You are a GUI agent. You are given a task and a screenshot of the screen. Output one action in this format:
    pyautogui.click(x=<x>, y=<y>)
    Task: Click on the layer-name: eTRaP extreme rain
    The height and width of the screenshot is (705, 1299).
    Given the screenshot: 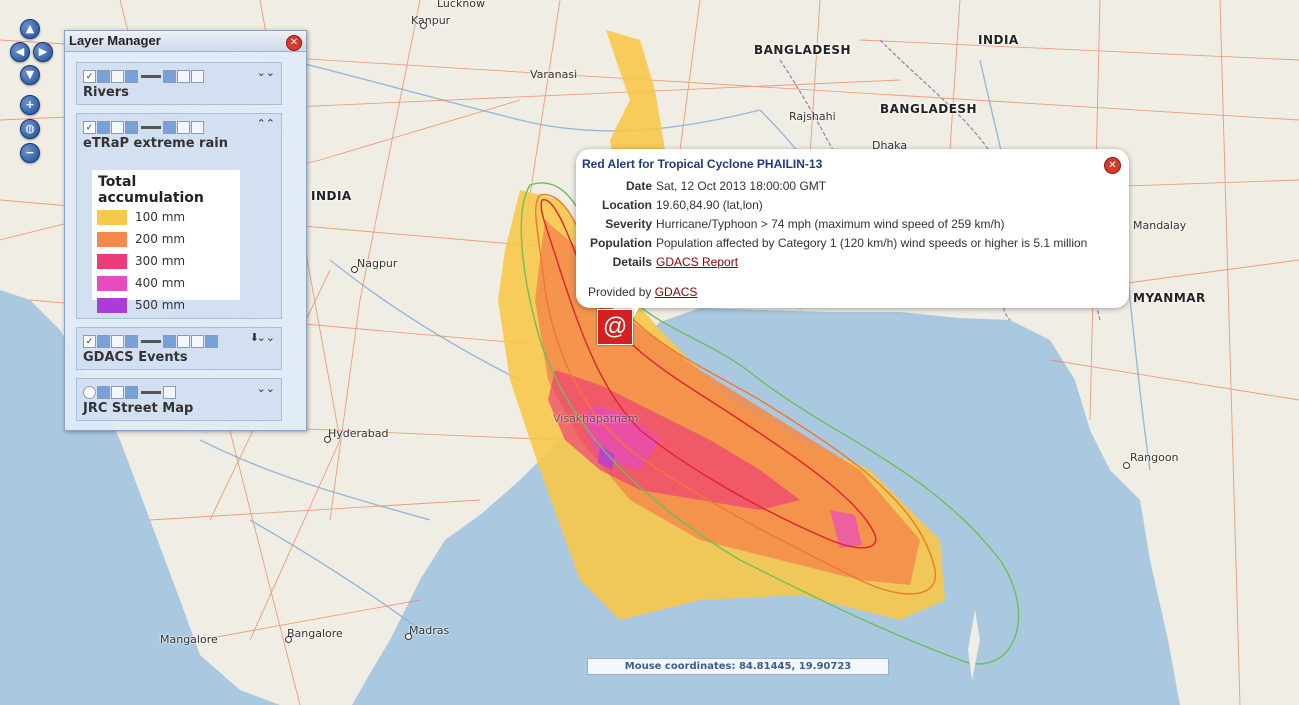 What is the action you would take?
    pyautogui.click(x=155, y=143)
    